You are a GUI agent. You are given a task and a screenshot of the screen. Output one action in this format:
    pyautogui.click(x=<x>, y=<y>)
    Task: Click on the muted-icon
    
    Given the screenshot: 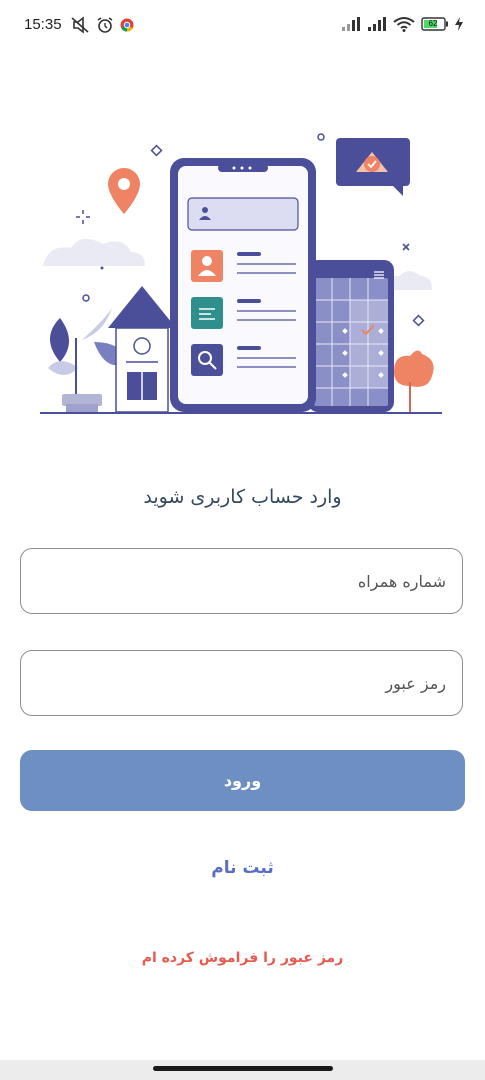 What is the action you would take?
    pyautogui.click(x=80, y=25)
    